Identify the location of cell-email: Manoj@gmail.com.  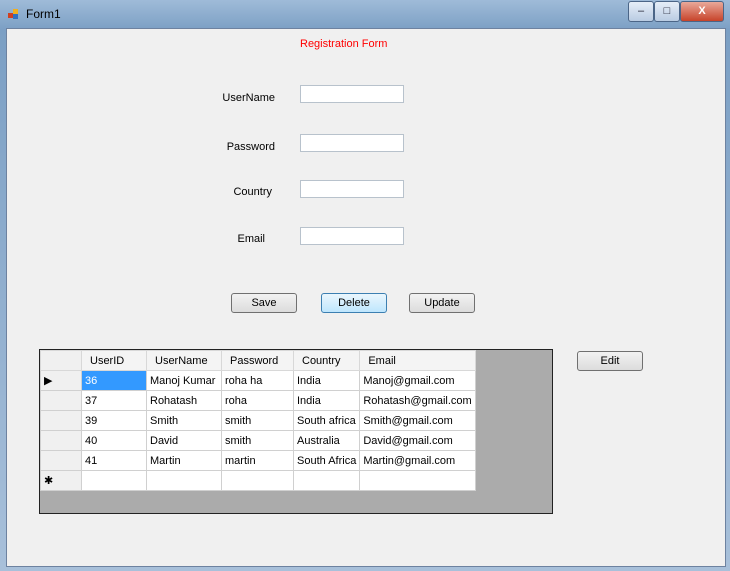
(417, 380).